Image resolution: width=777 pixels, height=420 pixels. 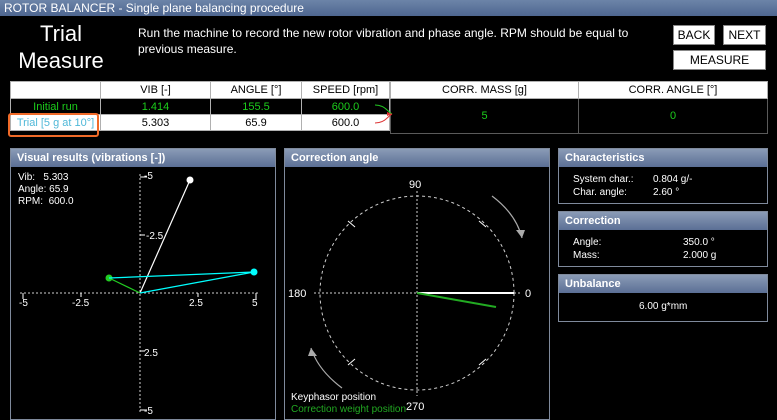 What do you see at coordinates (155, 122) in the screenshot?
I see `vib-cell: 5.303` at bounding box center [155, 122].